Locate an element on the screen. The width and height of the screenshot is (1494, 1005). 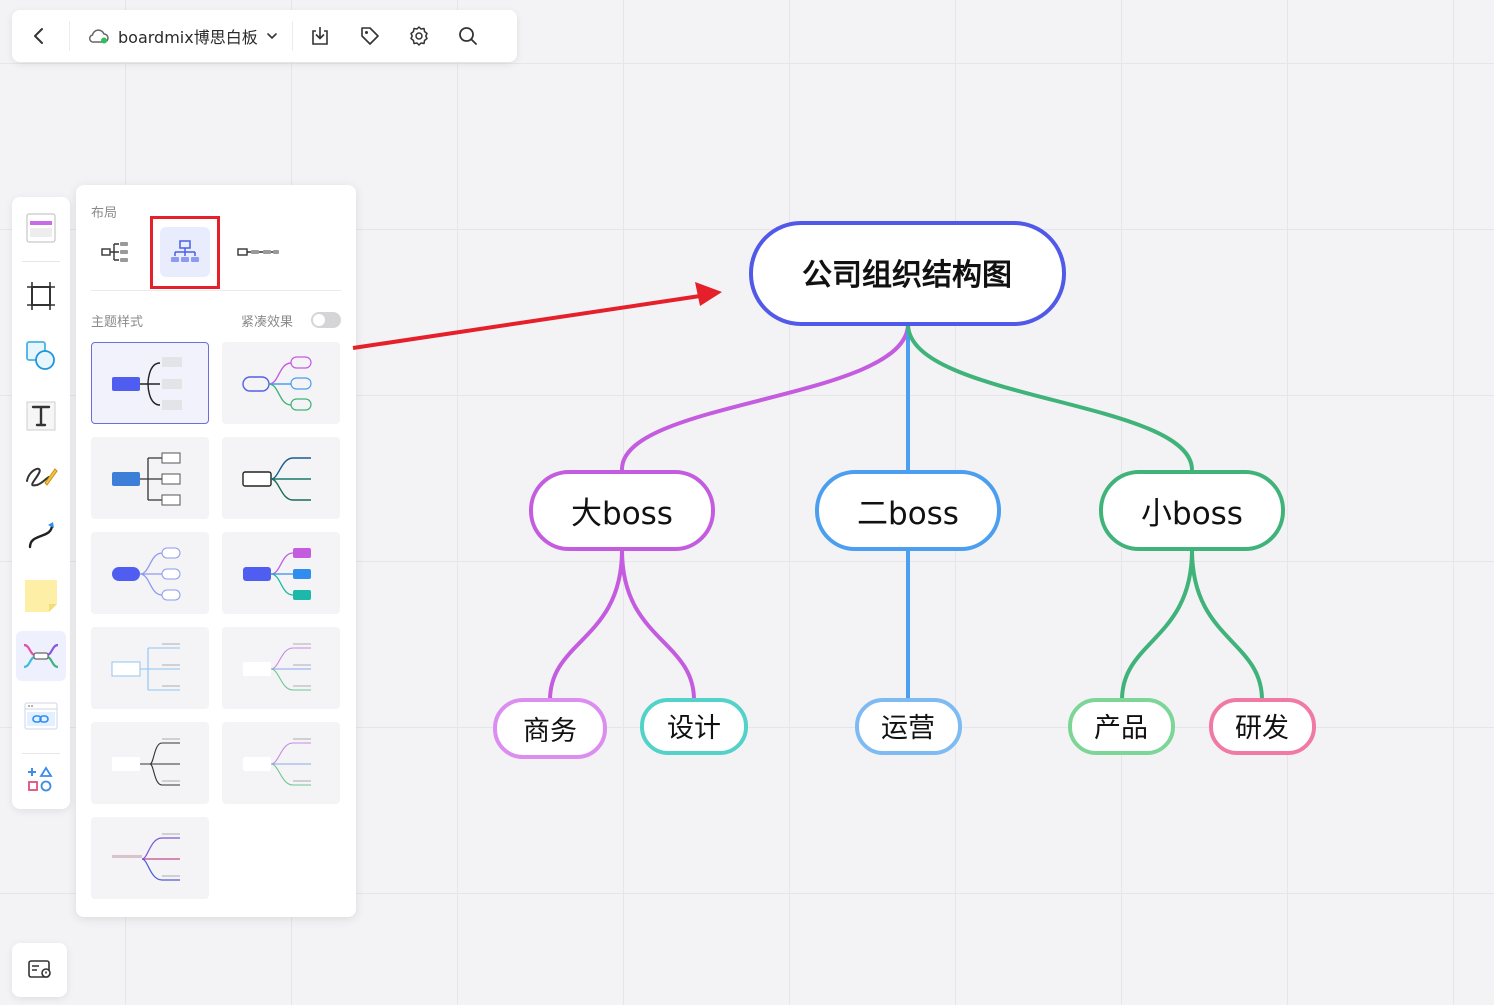
mindmap-node: 二boss is located at coordinates (908, 510).